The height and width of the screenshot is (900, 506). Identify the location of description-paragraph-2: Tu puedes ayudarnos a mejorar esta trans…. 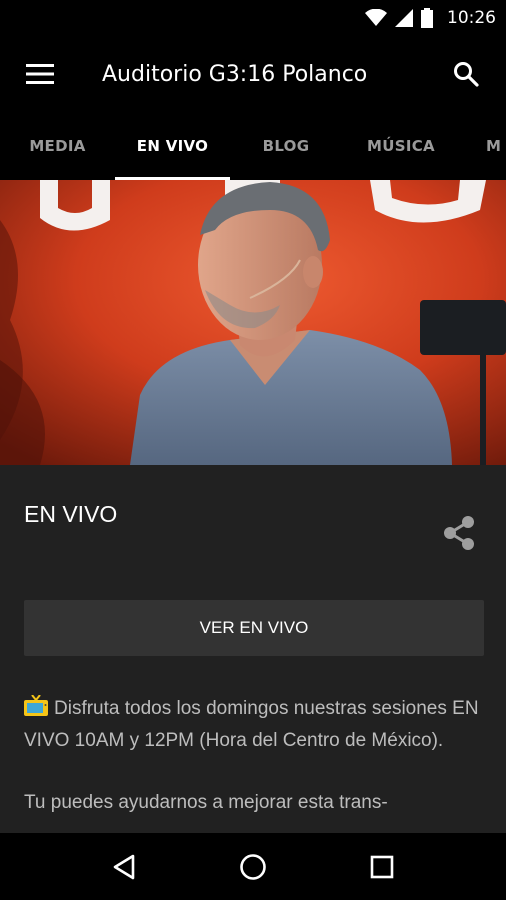
(206, 802).